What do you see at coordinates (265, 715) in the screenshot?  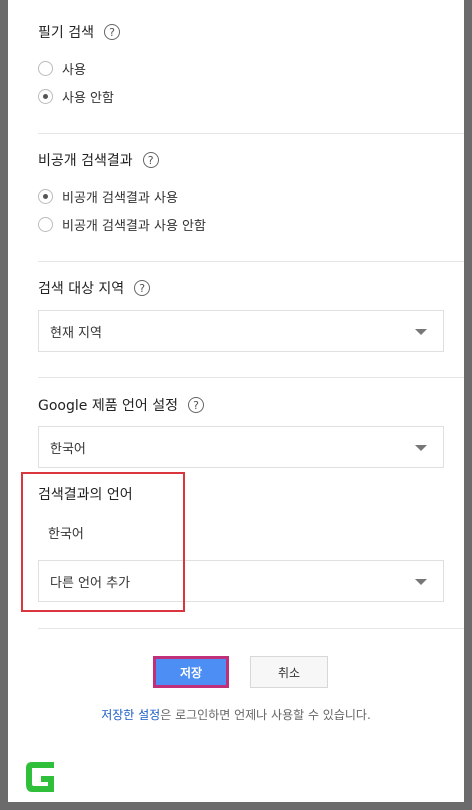 I see `saved-settings-text: 은 로그인하면 언제나 사용할 수 있습니다.` at bounding box center [265, 715].